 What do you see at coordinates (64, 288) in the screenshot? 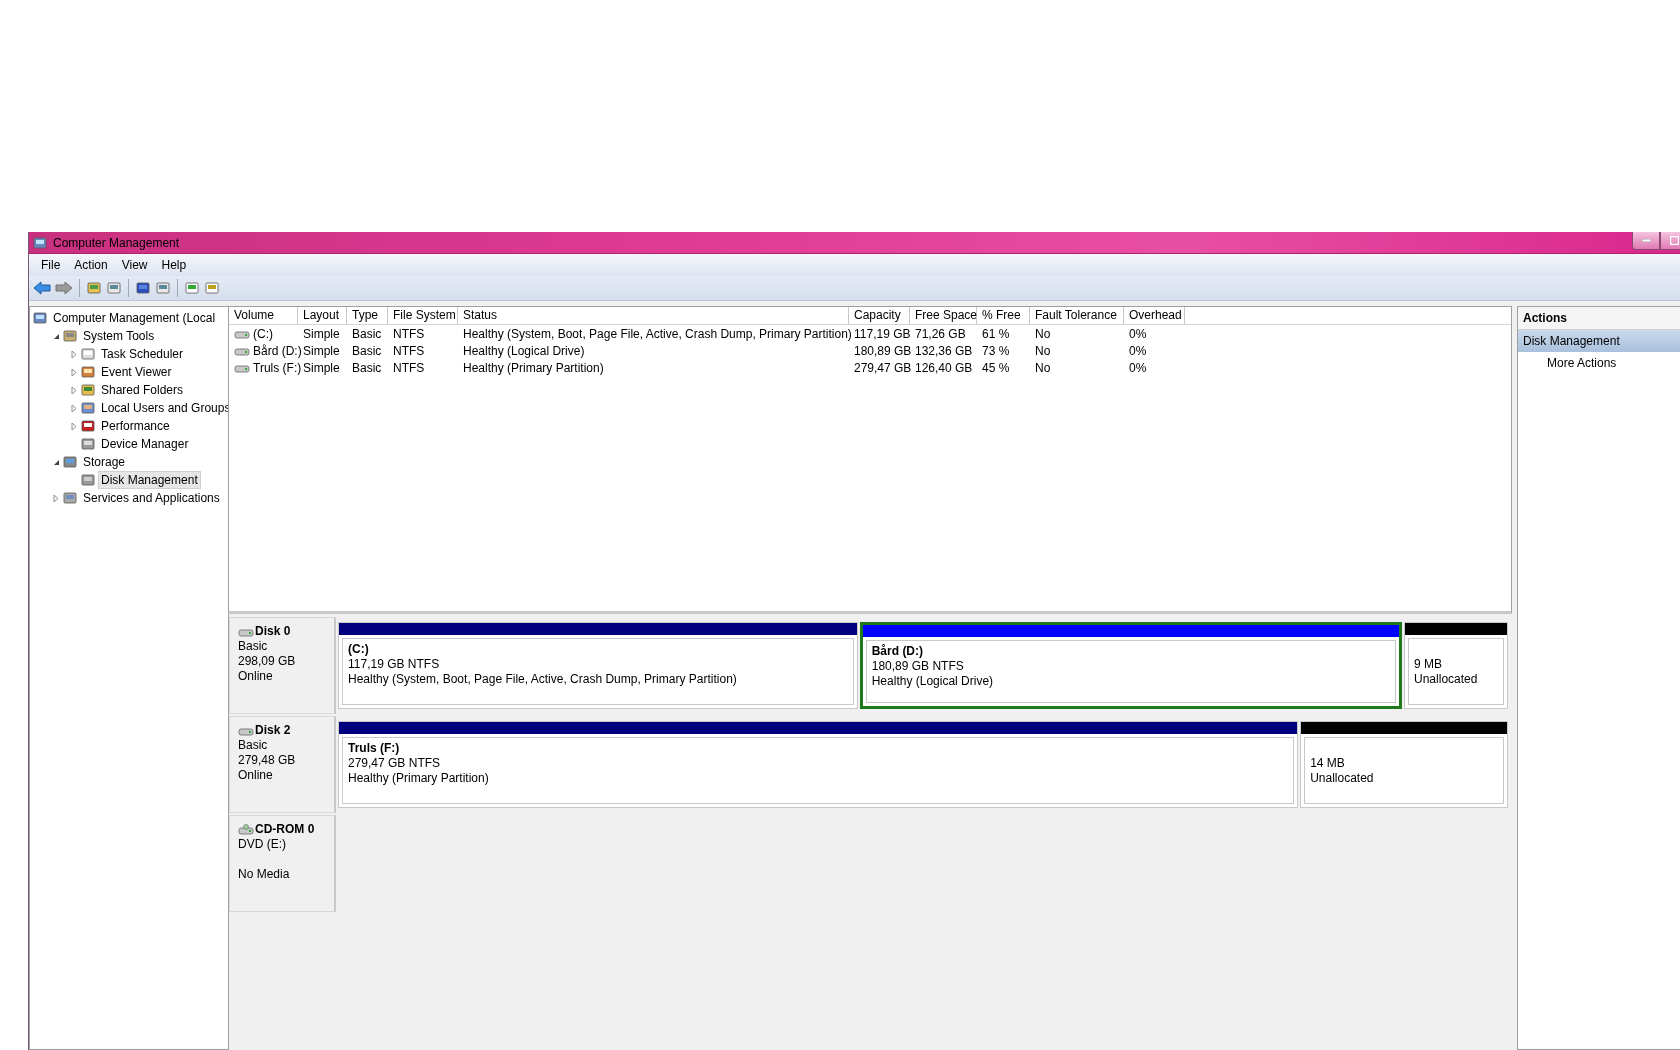
I see `forward-button` at bounding box center [64, 288].